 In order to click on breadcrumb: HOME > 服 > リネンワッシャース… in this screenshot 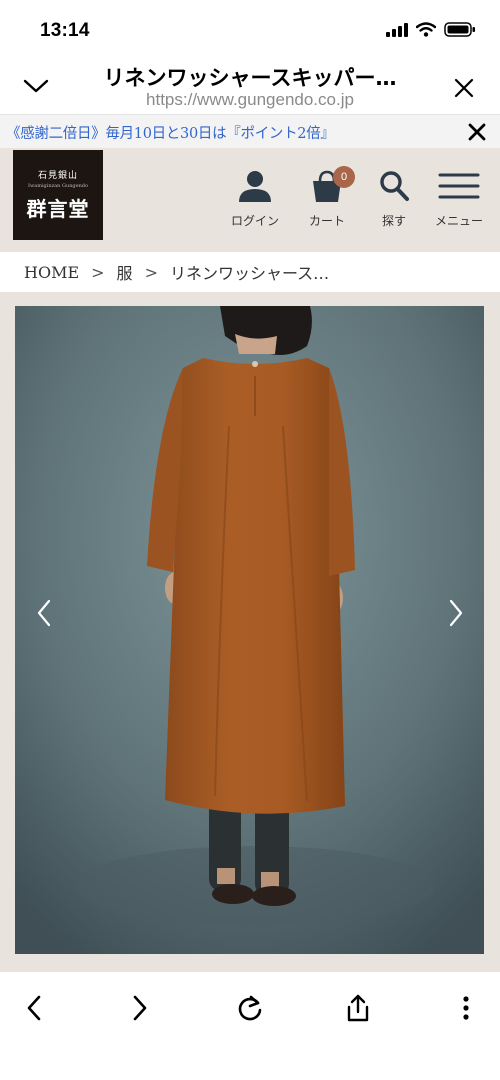, I will do `click(176, 272)`.